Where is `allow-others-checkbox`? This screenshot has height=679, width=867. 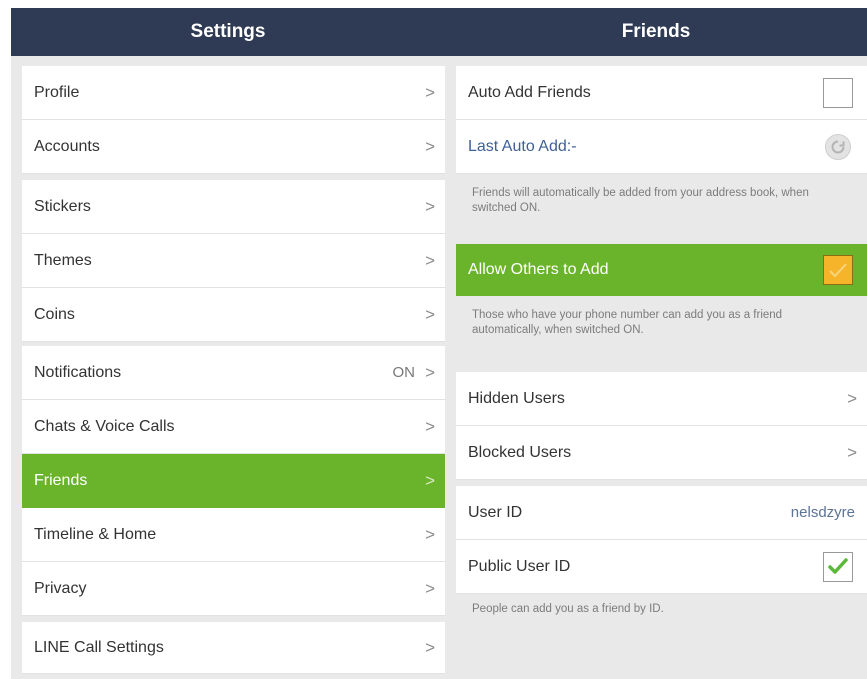
allow-others-checkbox is located at coordinates (838, 269).